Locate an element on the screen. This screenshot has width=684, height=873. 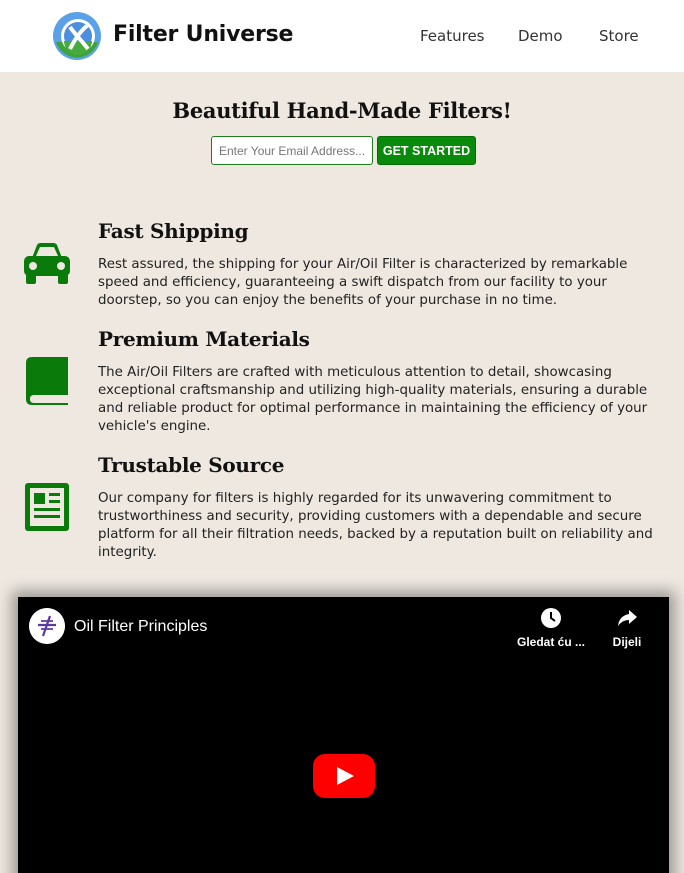
feature-title: Fast Shipping is located at coordinates (173, 231).